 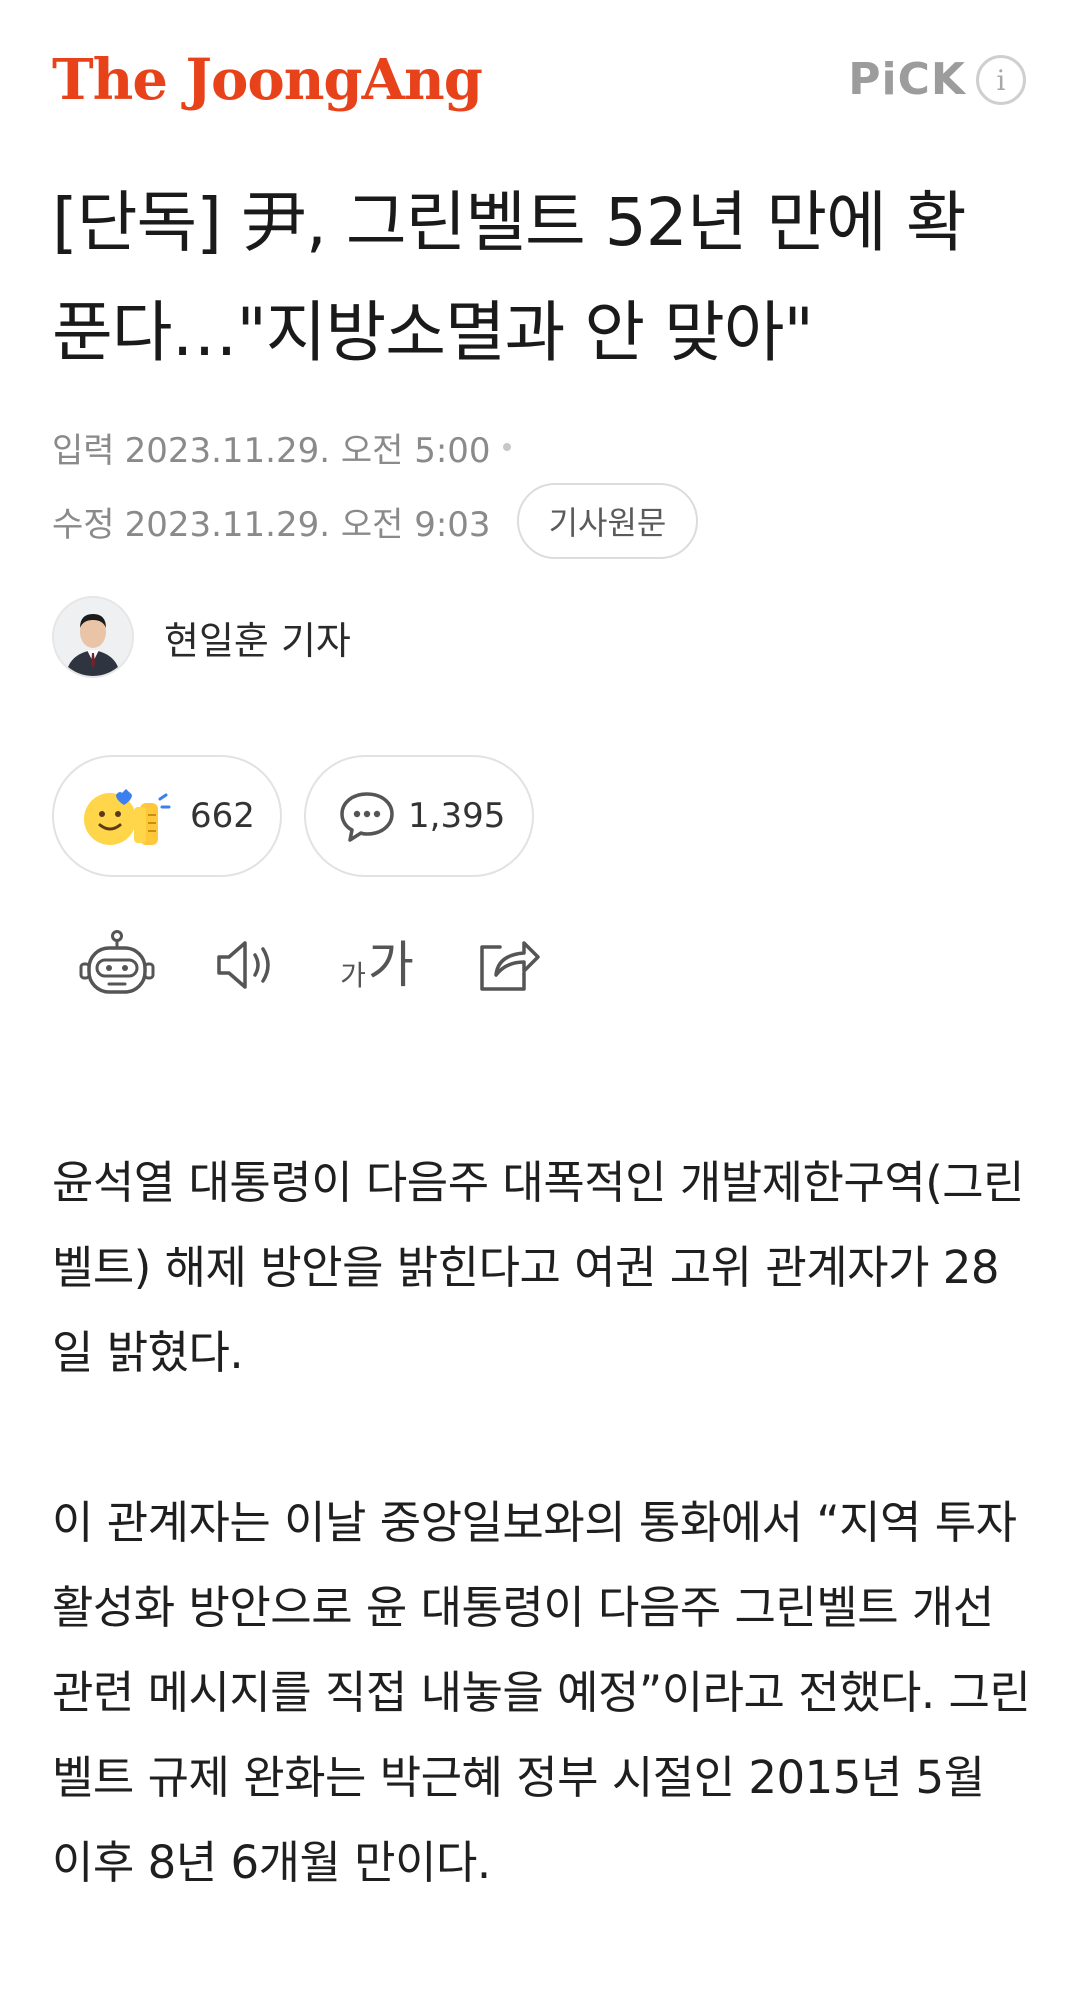 What do you see at coordinates (83, 524) in the screenshot?
I see `modified-label: 수정` at bounding box center [83, 524].